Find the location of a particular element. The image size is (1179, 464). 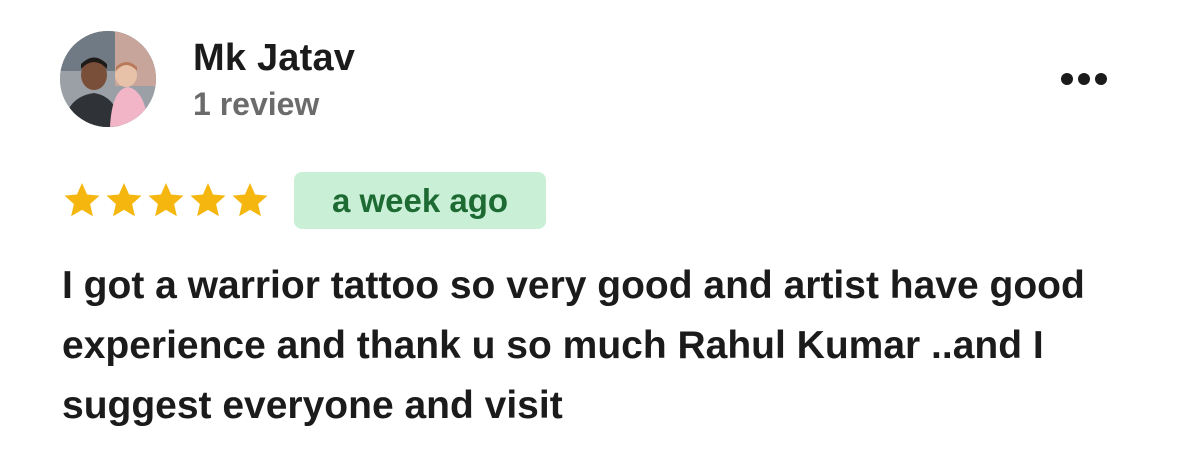

user-photo-icon is located at coordinates (108, 79).